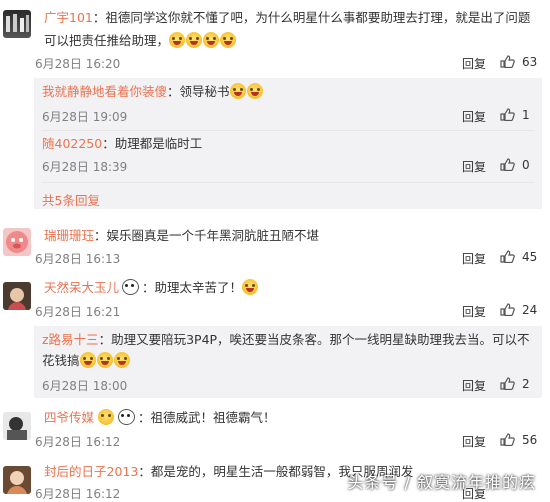 The width and height of the screenshot is (550, 502). I want to click on watermark: 头条号 / 叙寞流年推的痃, so click(441, 482).